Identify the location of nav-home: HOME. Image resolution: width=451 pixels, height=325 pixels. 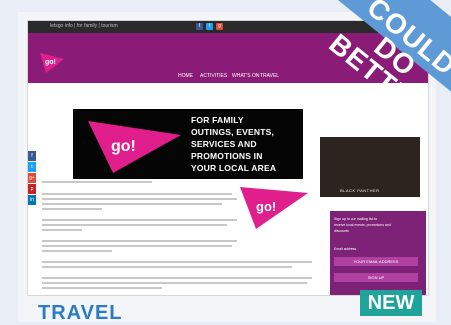
(185, 76).